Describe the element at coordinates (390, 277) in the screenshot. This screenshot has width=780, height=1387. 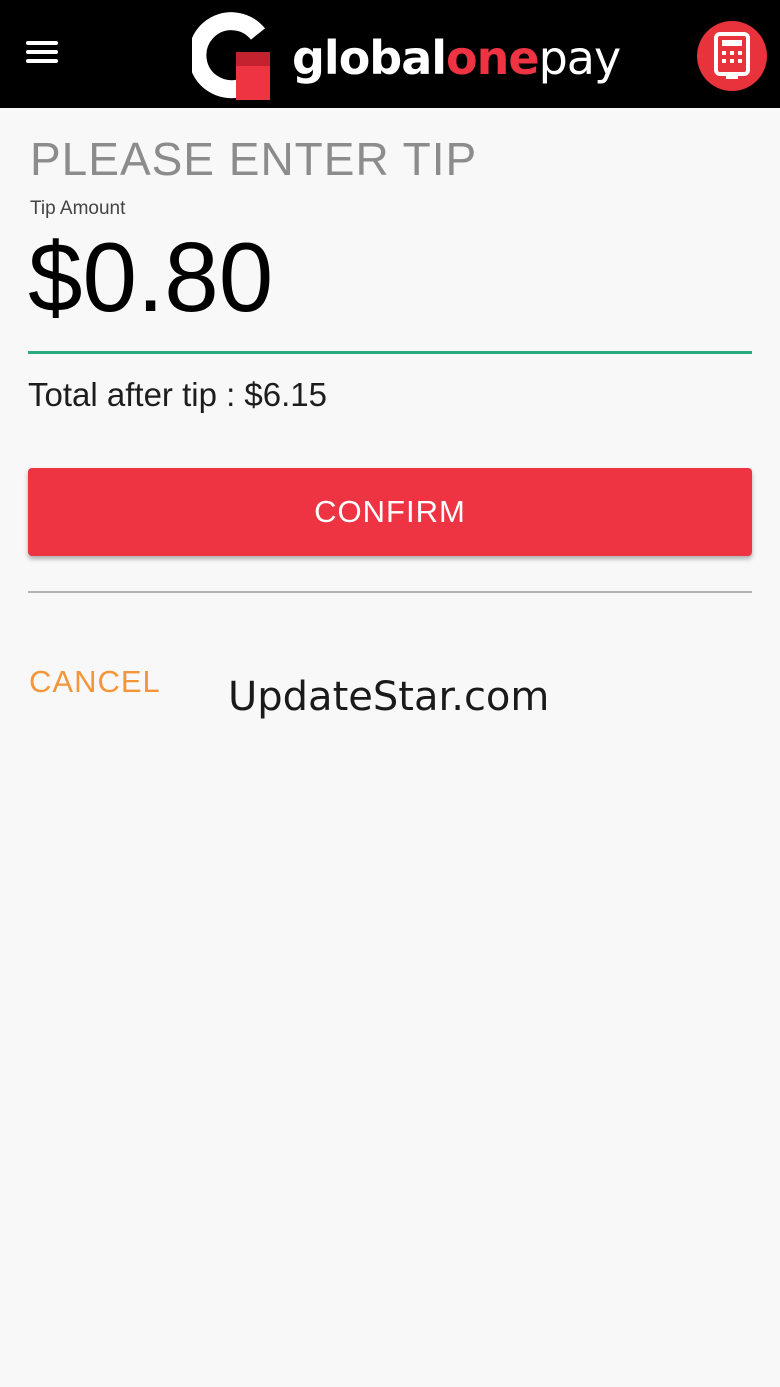
I see `tip-amount-input` at that location.